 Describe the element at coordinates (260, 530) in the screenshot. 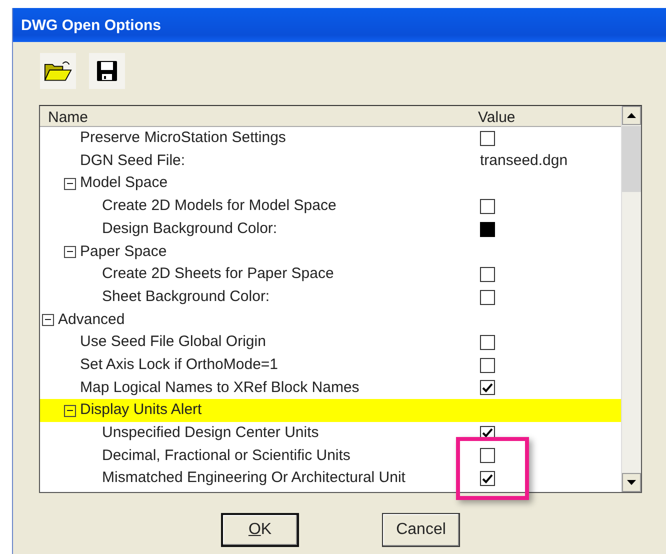

I see `dialog-button: OK` at that location.